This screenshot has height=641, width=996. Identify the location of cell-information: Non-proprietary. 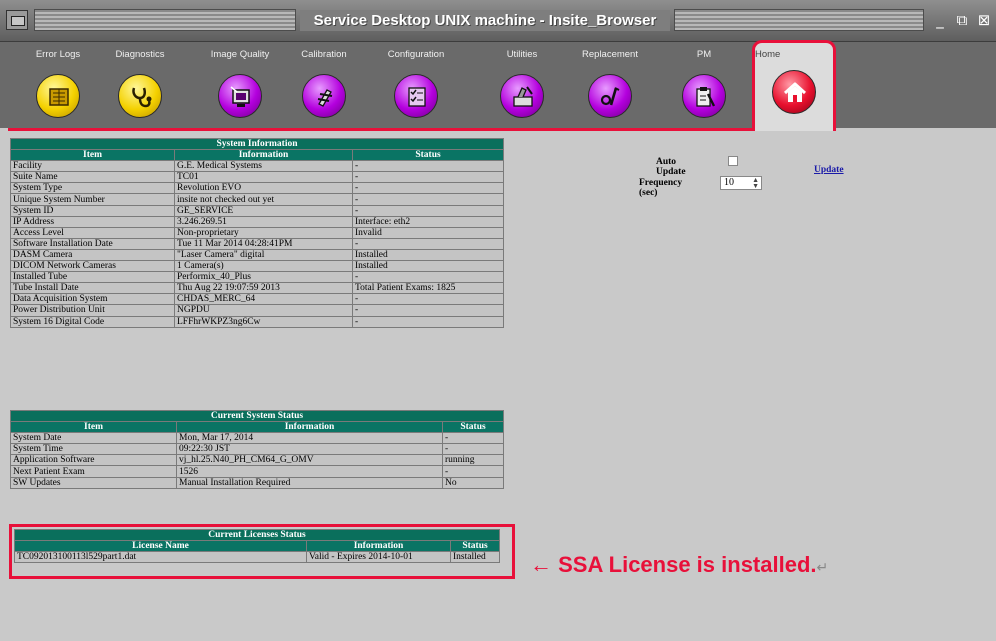
(263, 232).